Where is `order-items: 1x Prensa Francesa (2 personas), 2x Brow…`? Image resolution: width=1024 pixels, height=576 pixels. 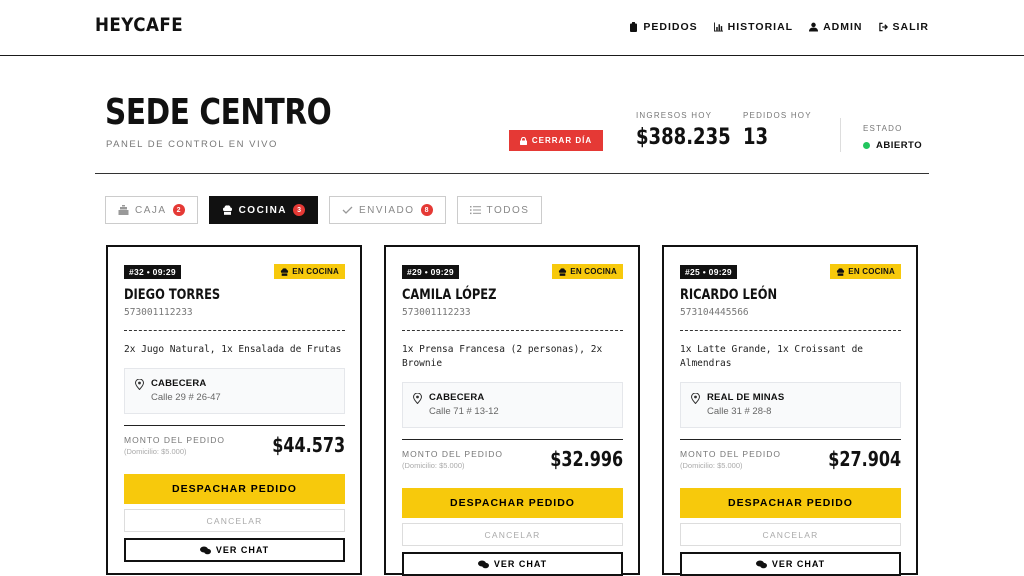
order-items: 1x Prensa Francesa (2 personas), 2x Brow… is located at coordinates (502, 356).